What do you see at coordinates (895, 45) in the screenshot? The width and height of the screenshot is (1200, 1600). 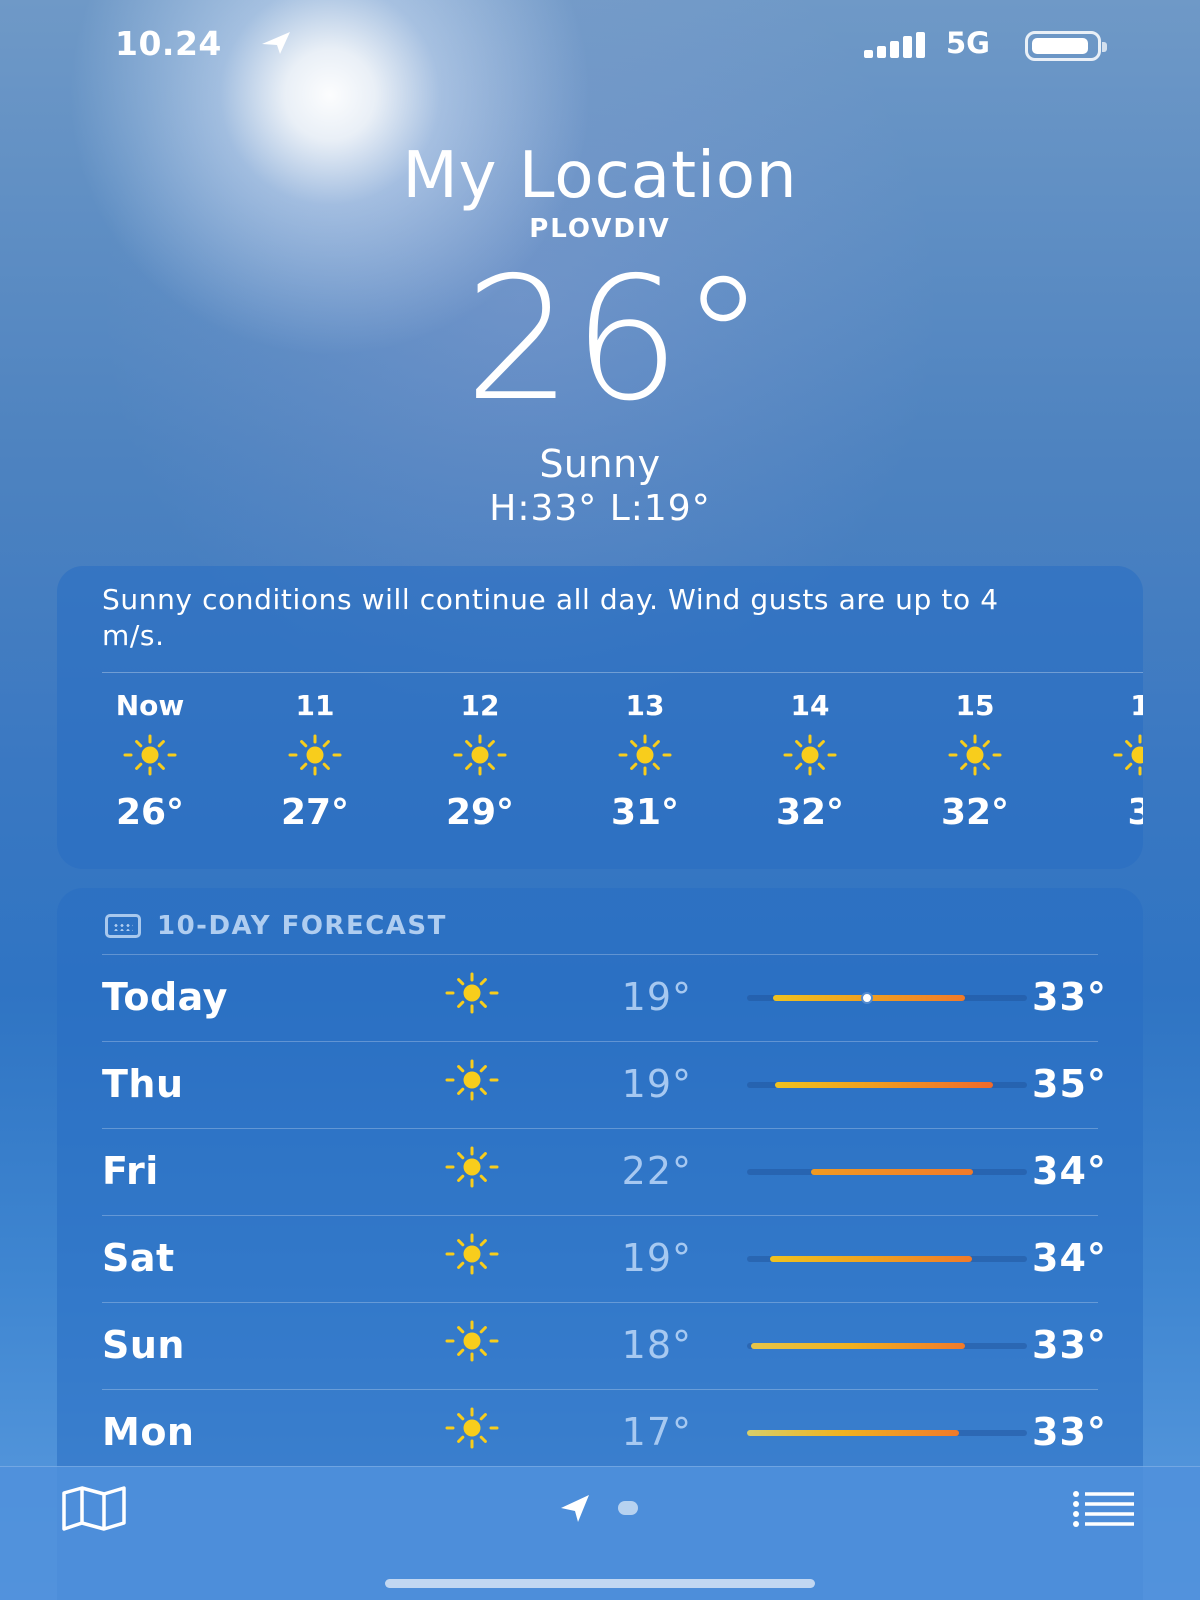 I see `cellular-signal-icon` at bounding box center [895, 45].